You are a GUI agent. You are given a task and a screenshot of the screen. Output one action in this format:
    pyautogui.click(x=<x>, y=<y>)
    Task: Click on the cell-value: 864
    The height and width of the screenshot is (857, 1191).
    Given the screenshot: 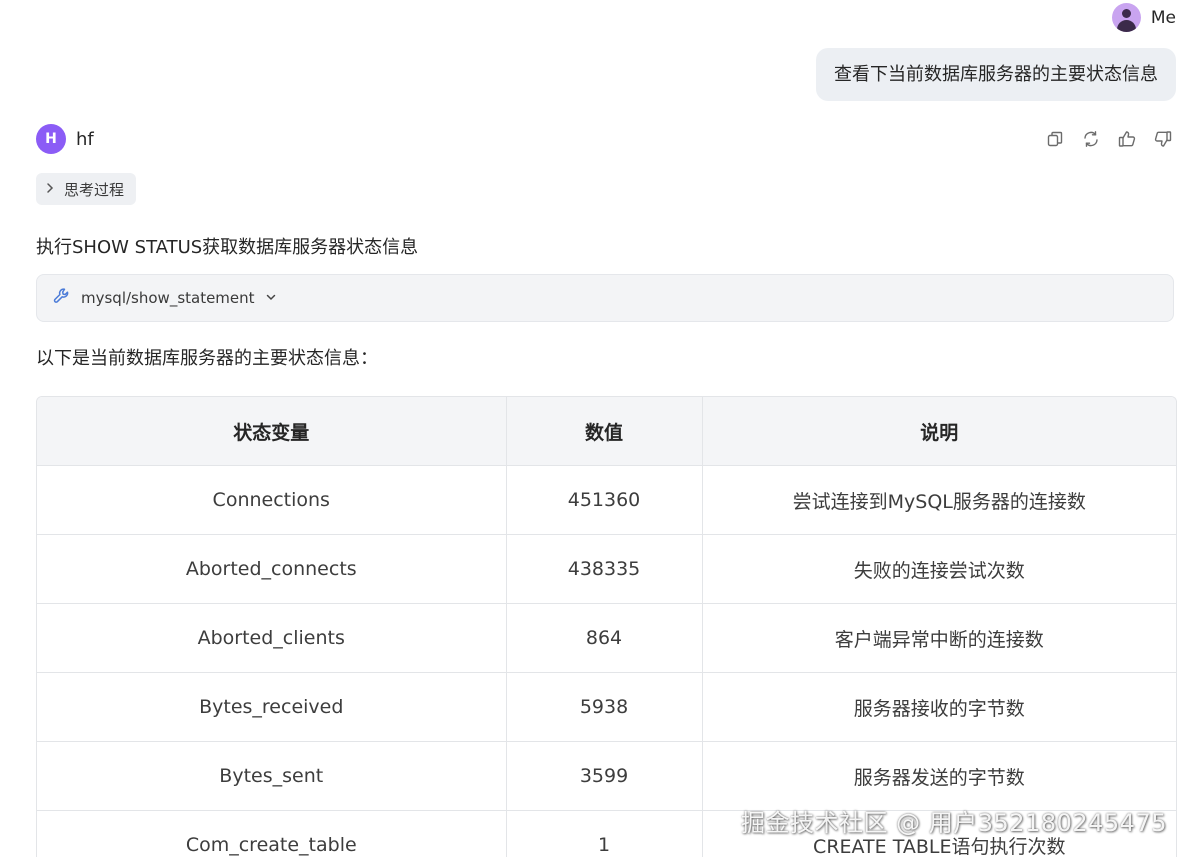 What is the action you would take?
    pyautogui.click(x=604, y=638)
    